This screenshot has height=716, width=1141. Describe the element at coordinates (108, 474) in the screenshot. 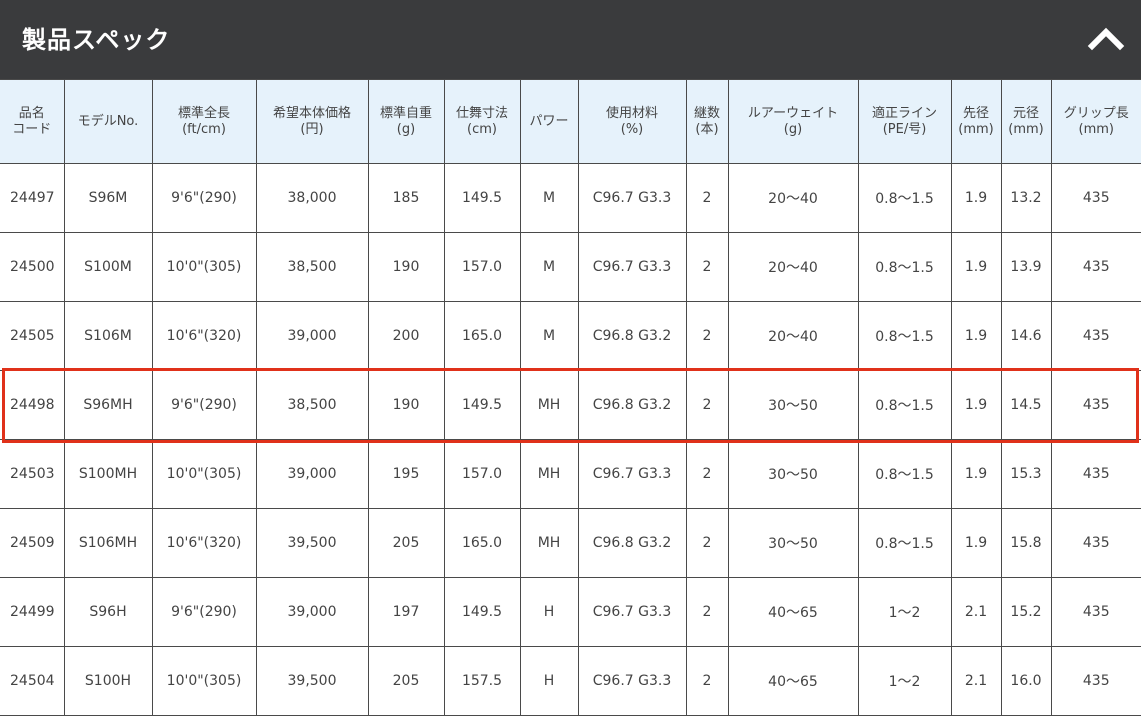

I see `table-cell: S100MH` at that location.